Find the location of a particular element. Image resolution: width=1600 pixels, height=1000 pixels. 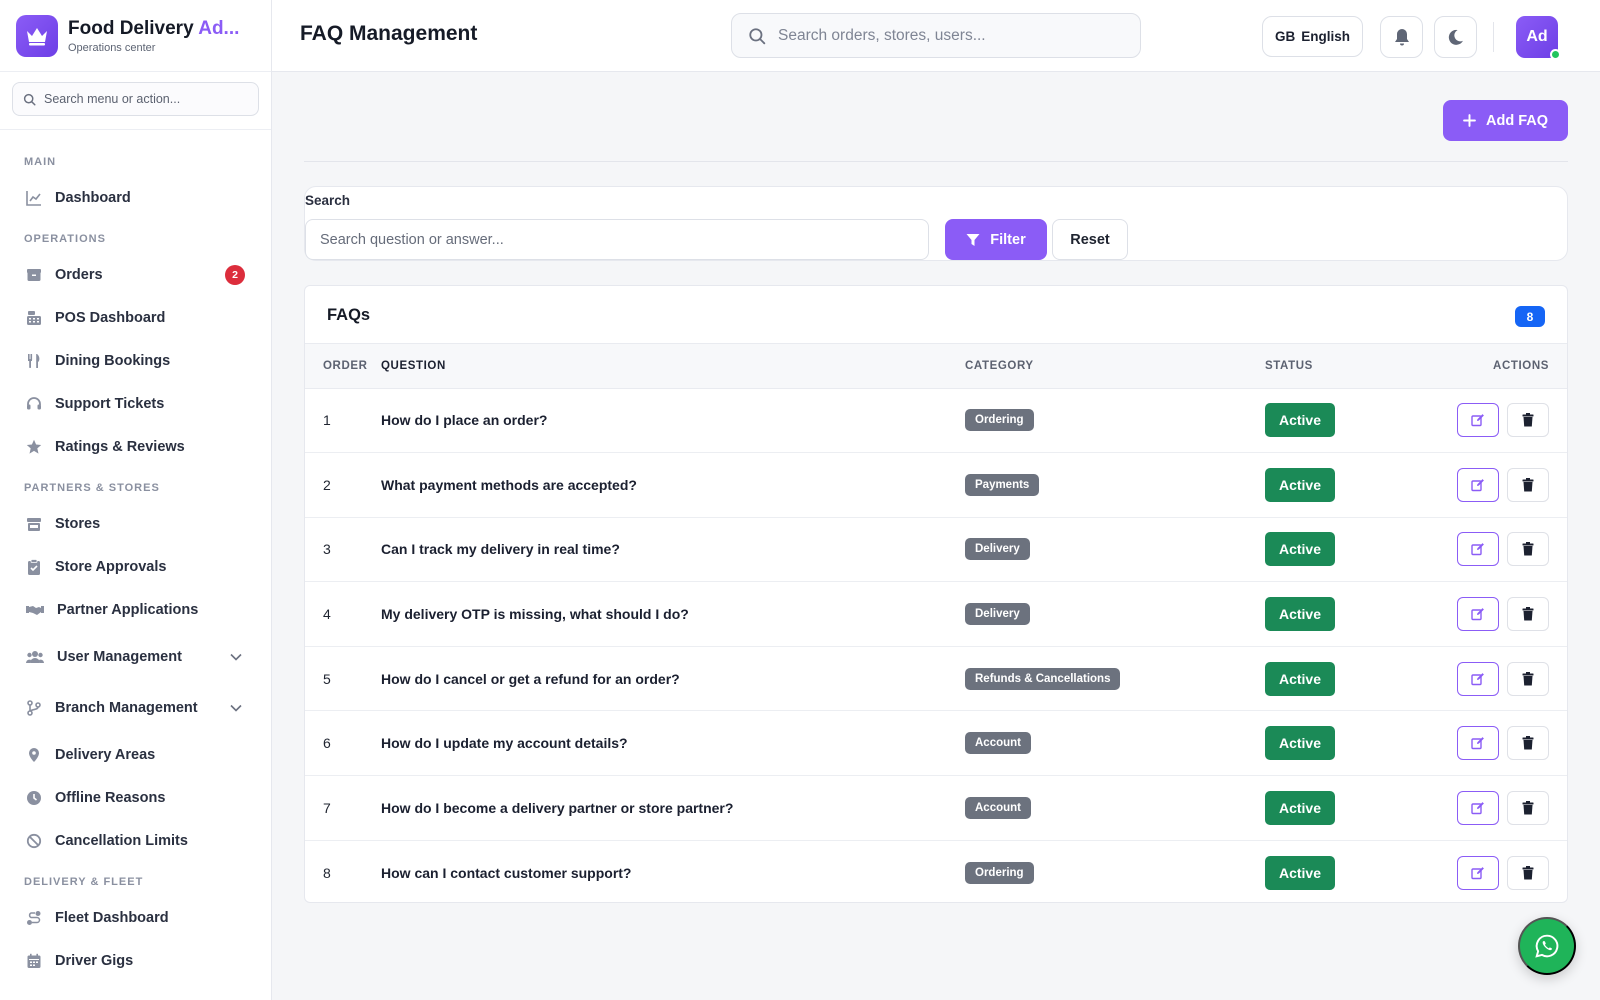

category-badge: Ordering is located at coordinates (999, 872).